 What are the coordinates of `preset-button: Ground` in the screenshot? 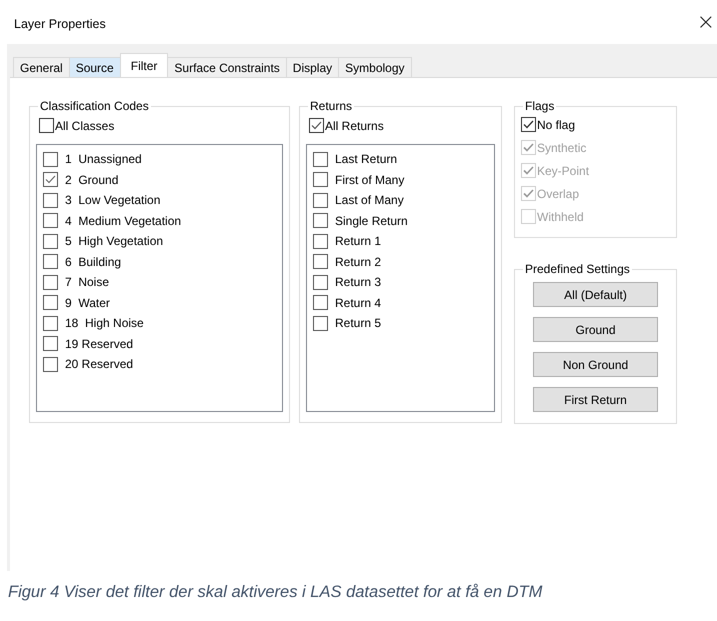 It's located at (595, 329).